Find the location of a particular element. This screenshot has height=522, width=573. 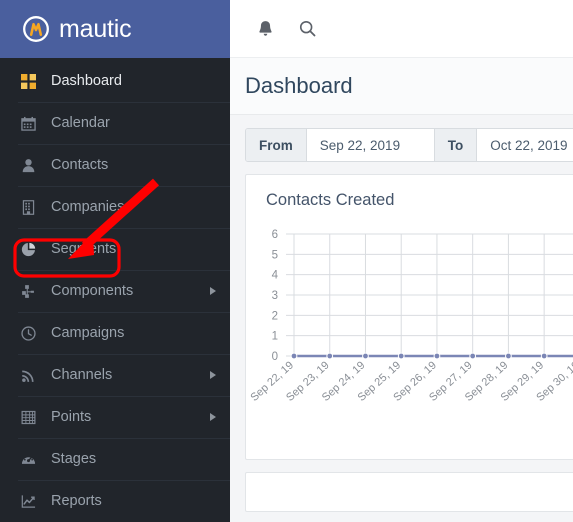

sidebar-item-label: Reports is located at coordinates (76, 501).